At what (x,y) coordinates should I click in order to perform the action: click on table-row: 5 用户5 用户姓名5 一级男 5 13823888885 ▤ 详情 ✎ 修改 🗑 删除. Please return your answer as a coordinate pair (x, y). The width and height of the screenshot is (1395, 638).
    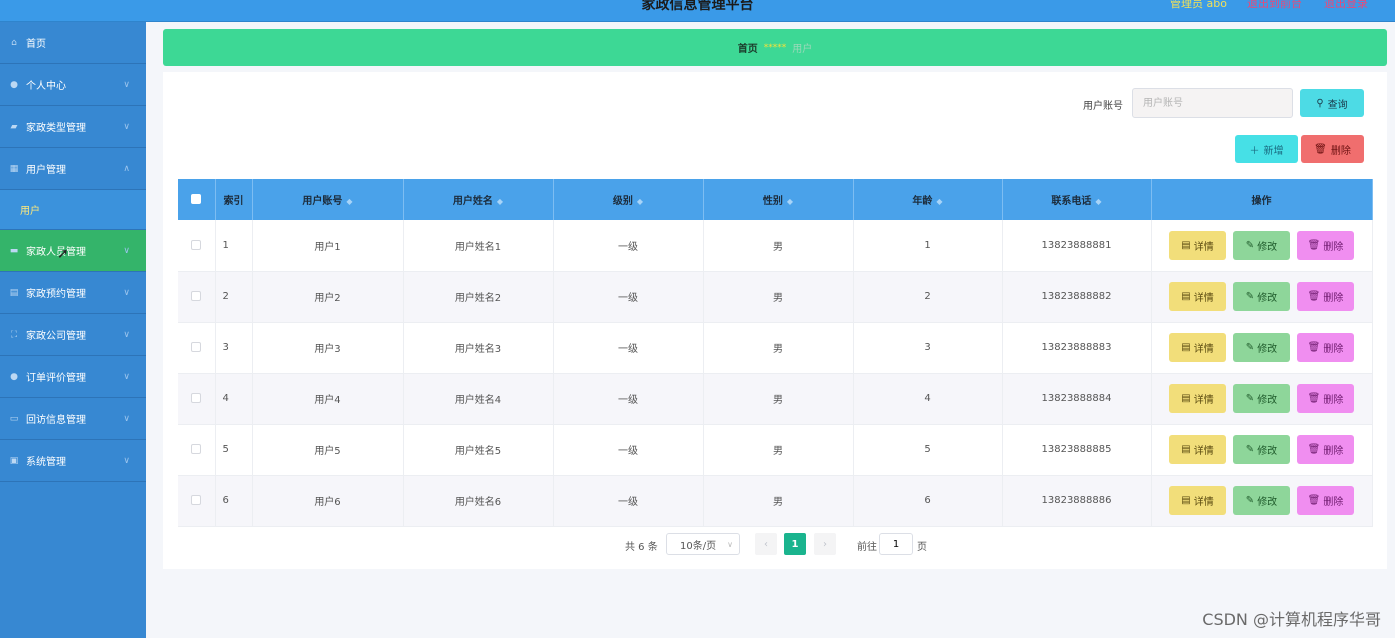
    Looking at the image, I should click on (775, 450).